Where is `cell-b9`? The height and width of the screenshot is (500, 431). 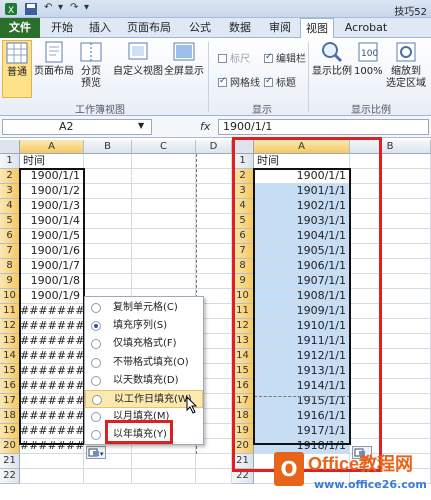
cell-b9 is located at coordinates (108, 281).